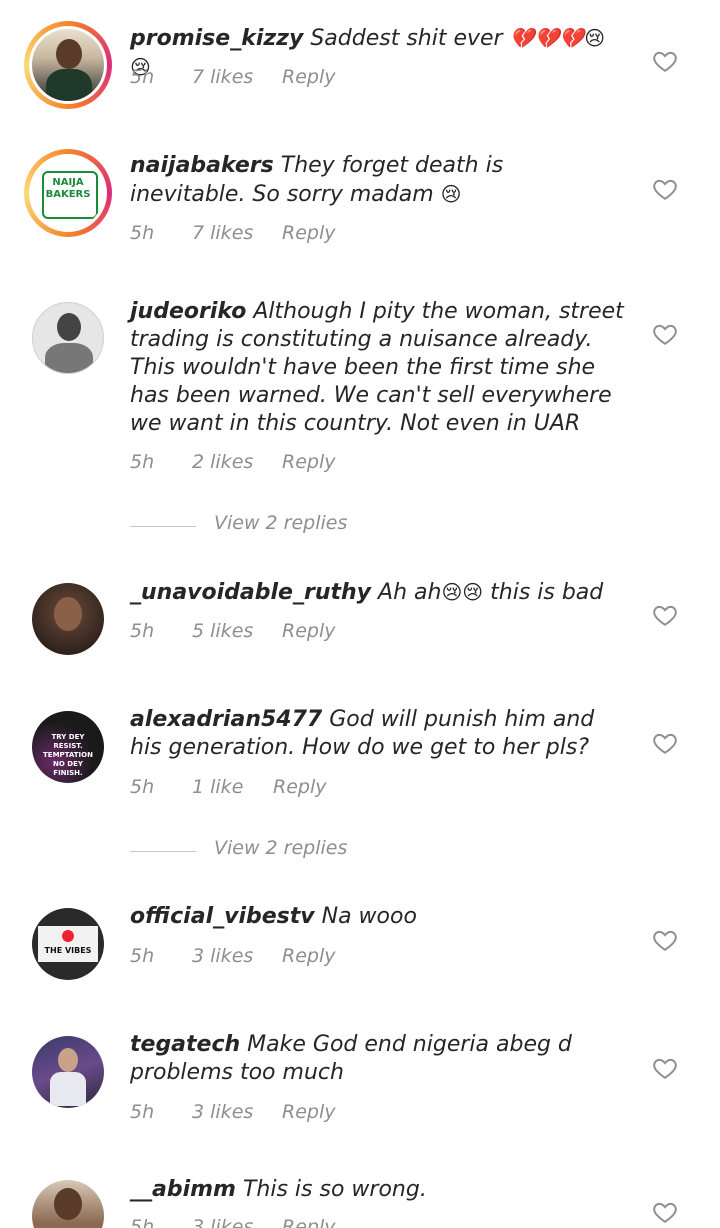 This screenshot has width=720, height=1228. I want to click on comment-username: _unavoidable_ruthy, so click(250, 592).